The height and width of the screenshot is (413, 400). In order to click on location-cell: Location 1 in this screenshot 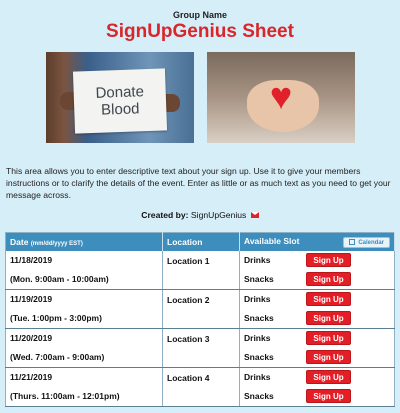, I will do `click(201, 270)`.